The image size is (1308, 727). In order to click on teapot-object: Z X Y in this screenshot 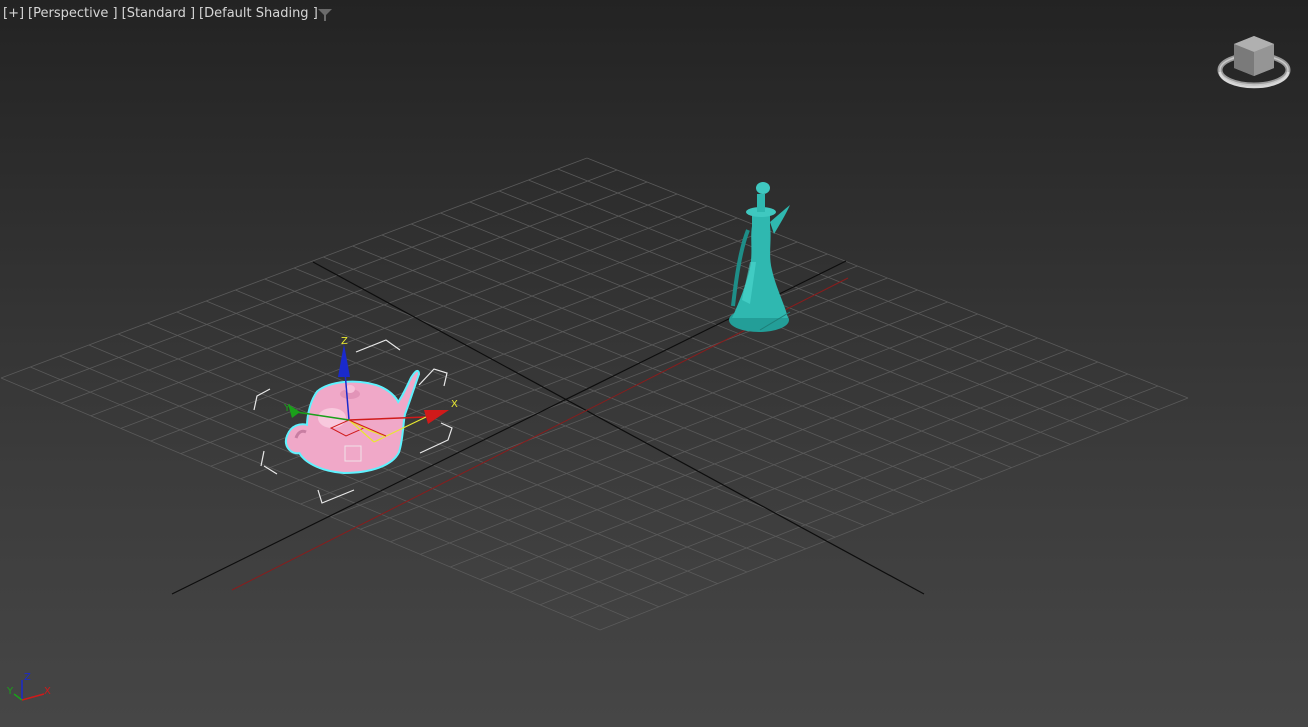, I will do `click(355, 420)`.